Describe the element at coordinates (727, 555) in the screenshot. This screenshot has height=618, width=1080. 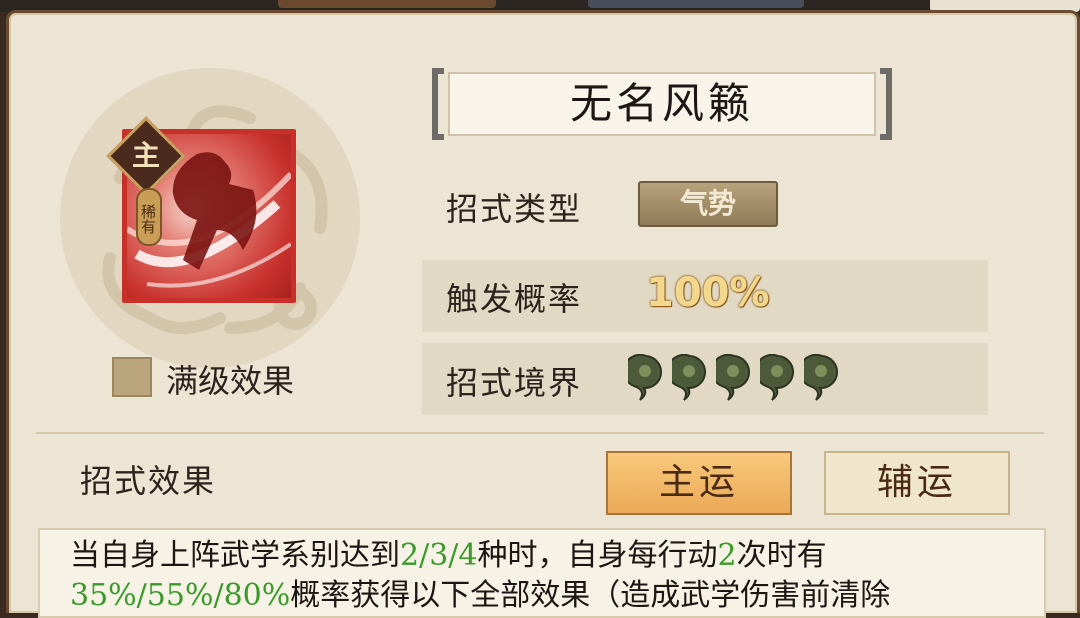
I see `effect-highlight: 2` at that location.